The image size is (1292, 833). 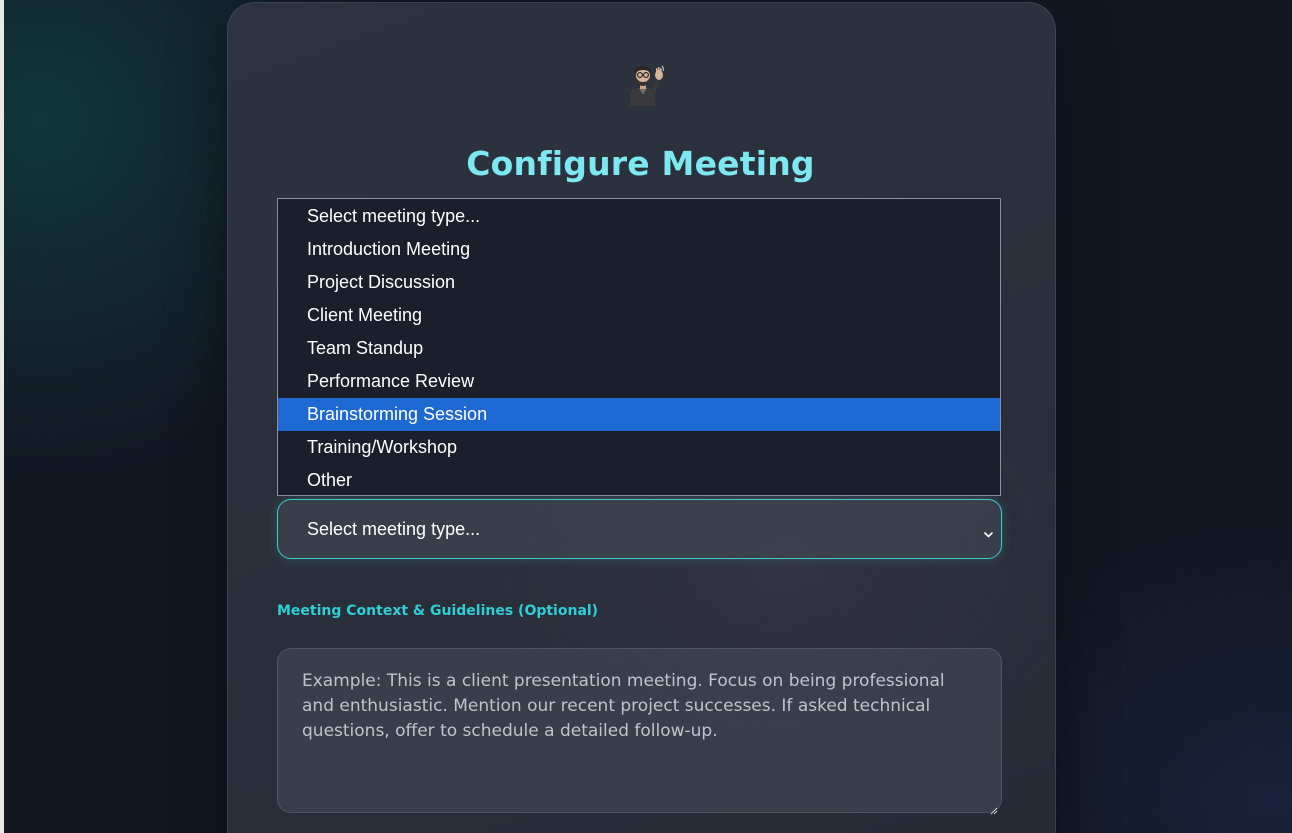 What do you see at coordinates (438, 611) in the screenshot?
I see `meeting-context-label: Meeting Context & Guidelines (Optional)` at bounding box center [438, 611].